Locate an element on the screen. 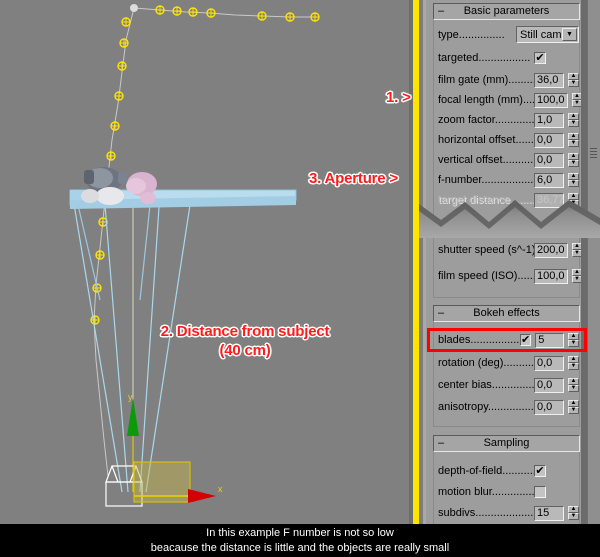 Image resolution: width=600 pixels, height=557 pixels. anisotropy-spinner: ▲ ▼ is located at coordinates (573, 407).